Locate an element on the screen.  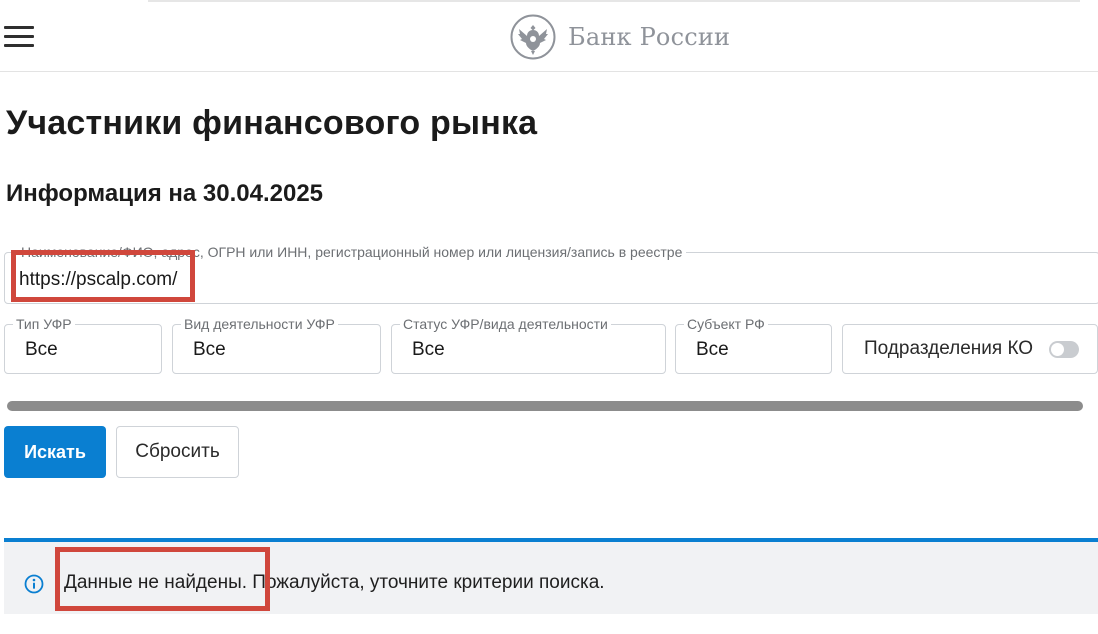
filter-label: Тип УФР is located at coordinates (44, 324).